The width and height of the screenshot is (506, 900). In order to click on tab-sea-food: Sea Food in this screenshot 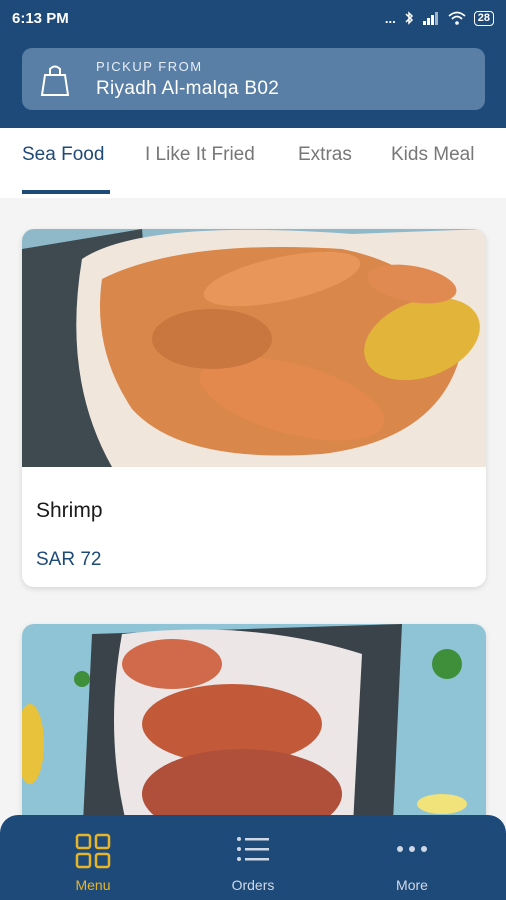, I will do `click(63, 155)`.